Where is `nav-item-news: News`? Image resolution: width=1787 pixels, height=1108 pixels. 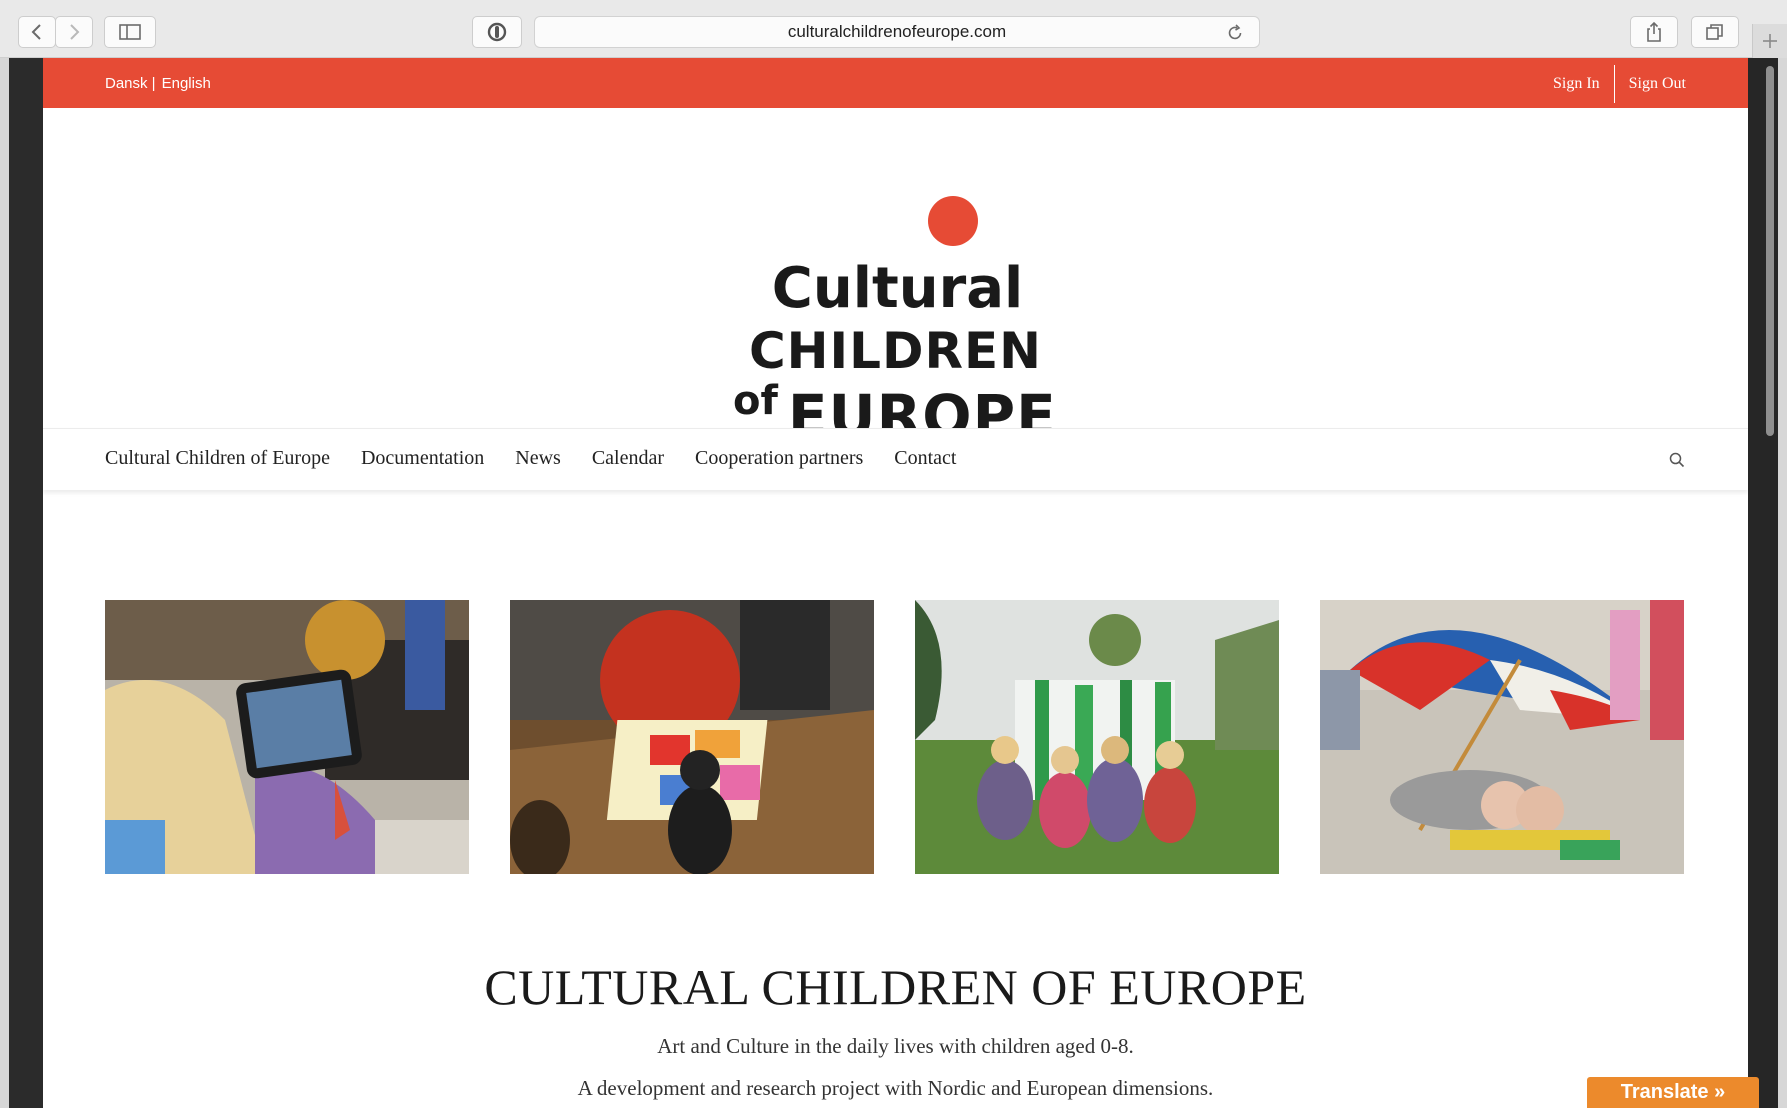 nav-item-news: News is located at coordinates (538, 458).